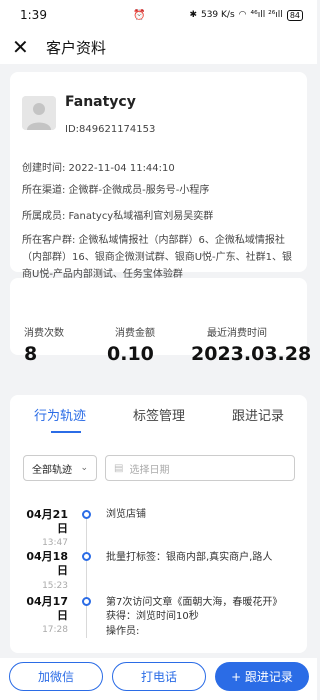 The image size is (320, 700). Describe the element at coordinates (55, 543) in the screenshot. I see `timeline-time: 13:47` at that location.